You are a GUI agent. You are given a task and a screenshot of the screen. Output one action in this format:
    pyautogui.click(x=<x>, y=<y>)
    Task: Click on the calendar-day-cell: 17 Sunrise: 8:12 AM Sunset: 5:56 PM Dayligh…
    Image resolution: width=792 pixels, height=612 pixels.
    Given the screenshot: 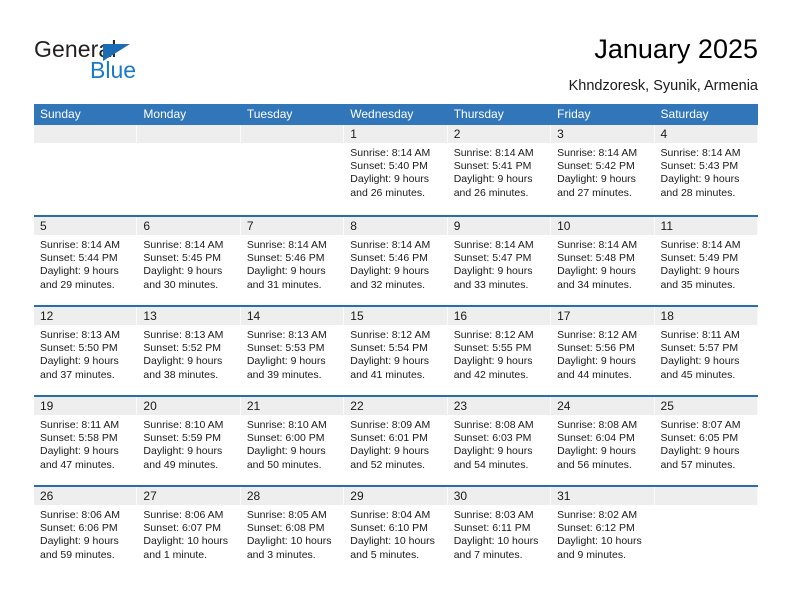 What is the action you would take?
    pyautogui.click(x=603, y=351)
    